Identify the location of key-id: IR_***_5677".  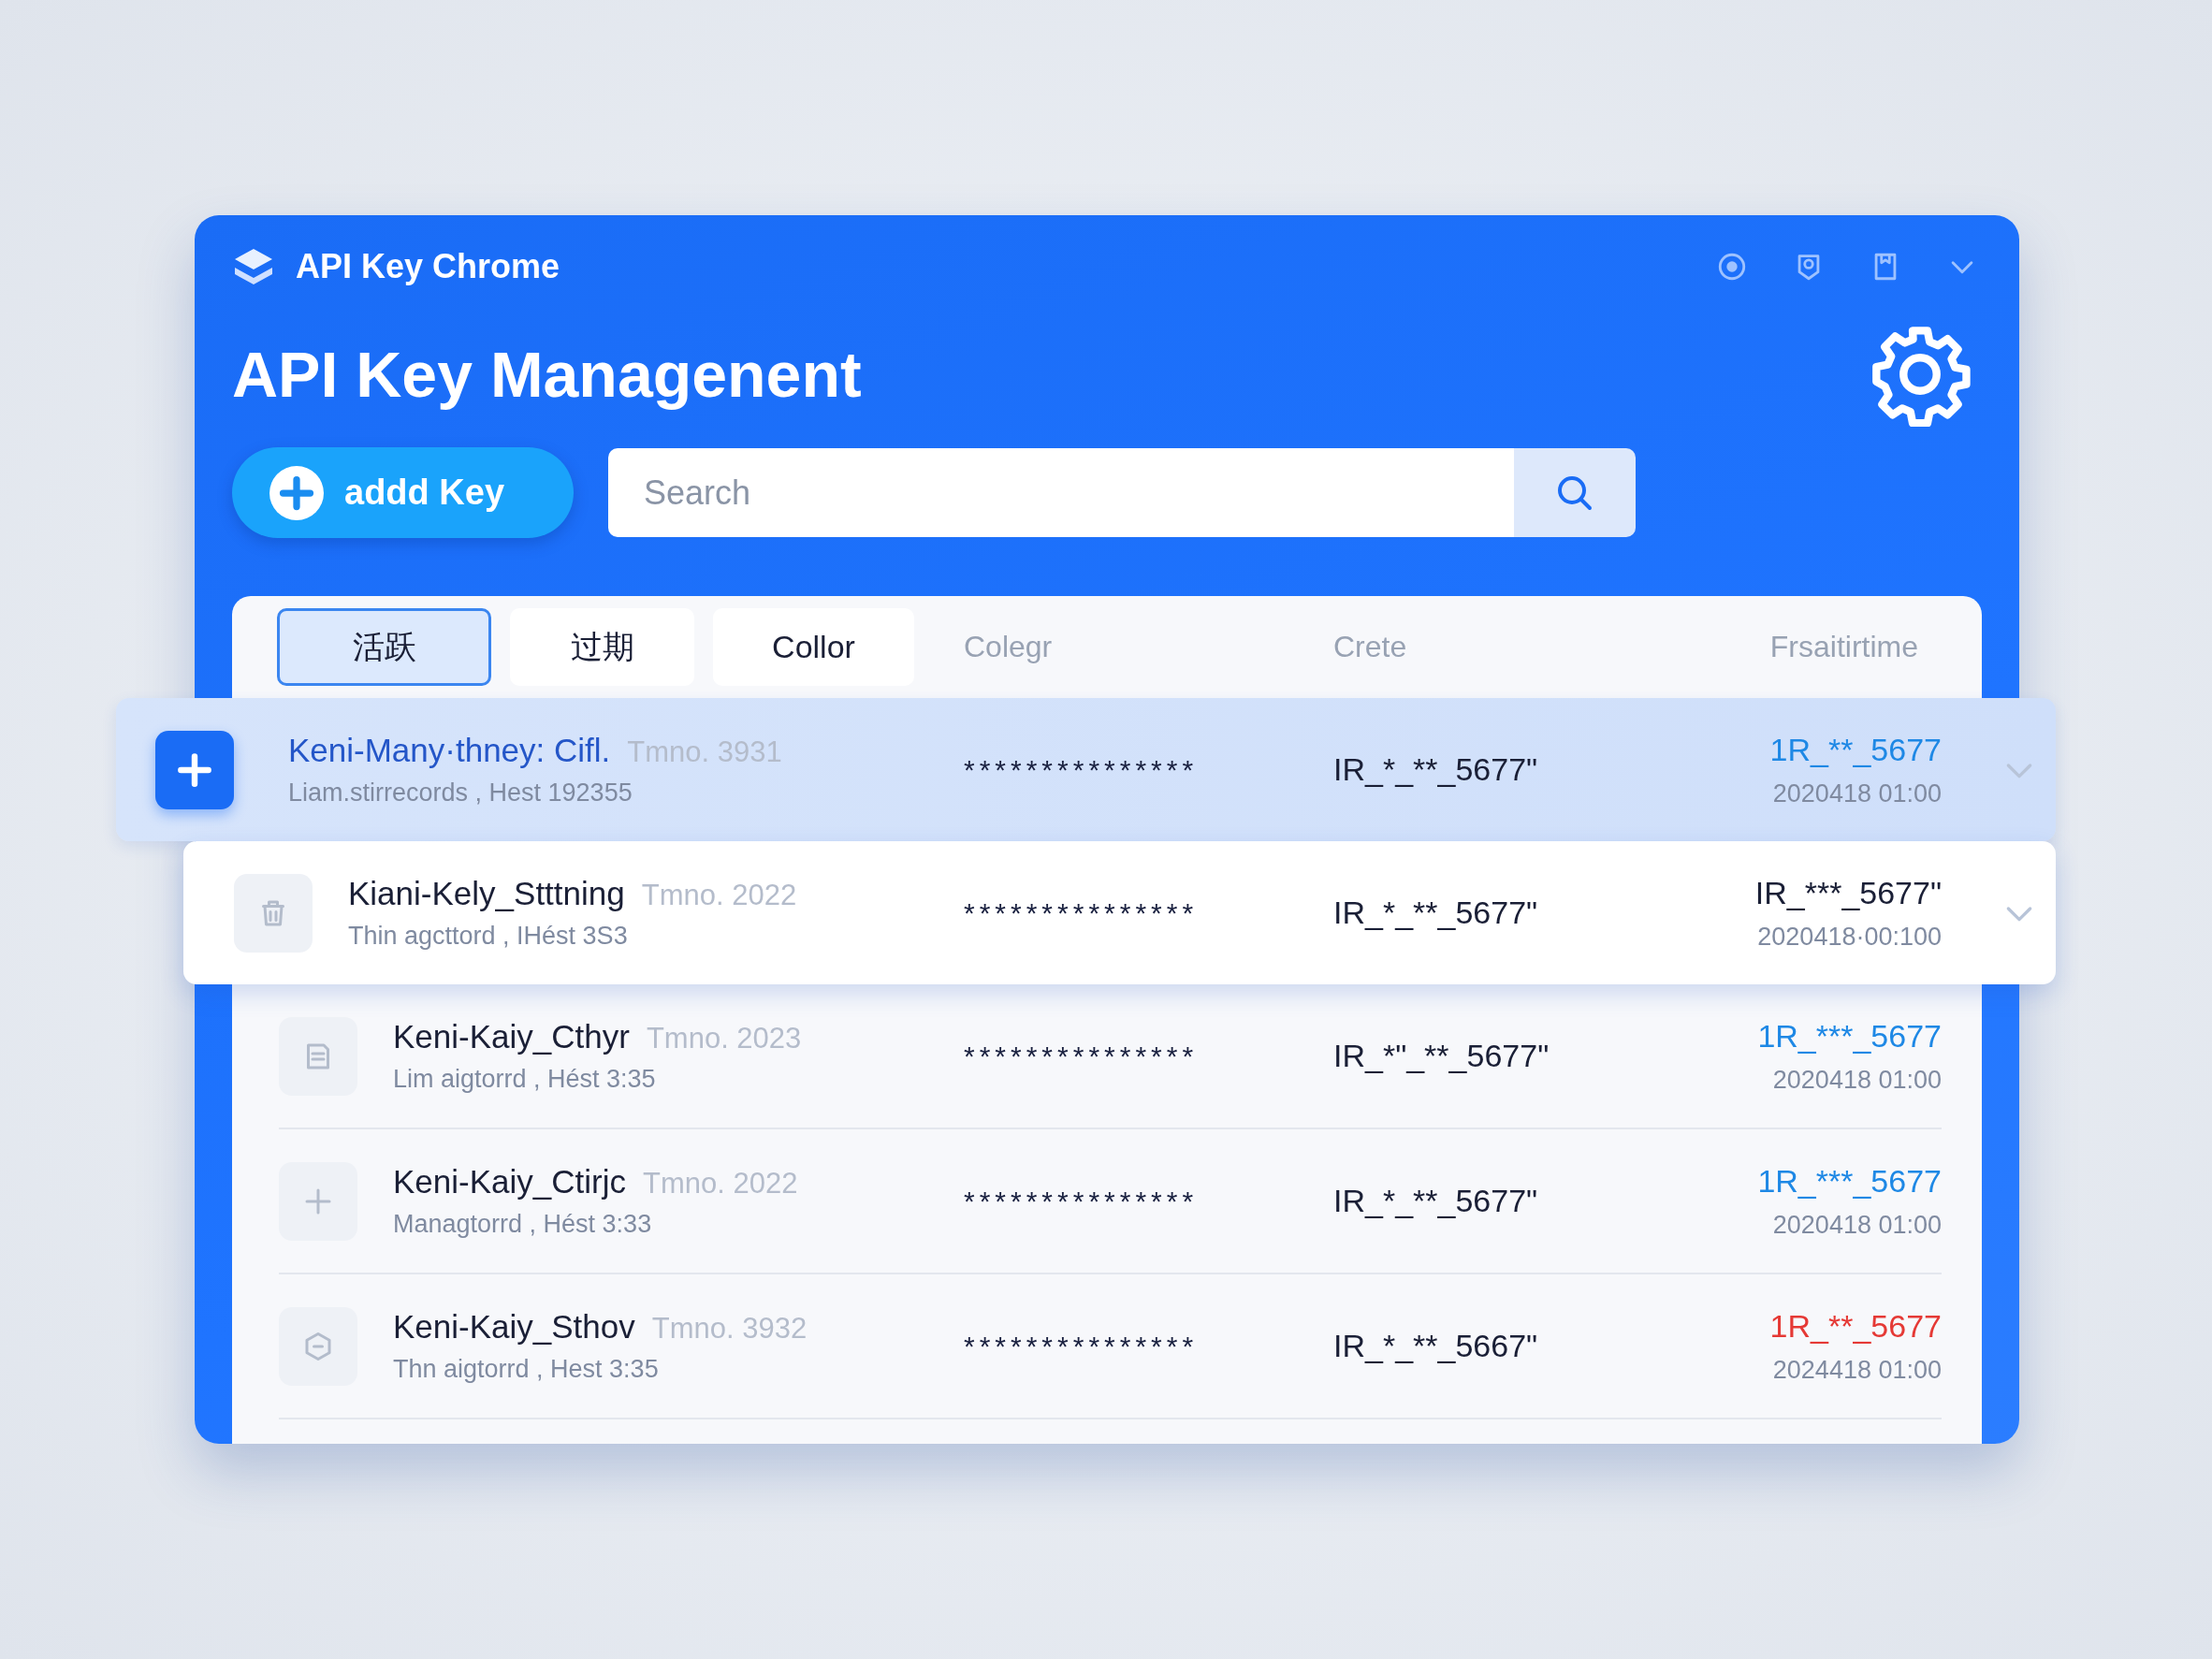
(1848, 892).